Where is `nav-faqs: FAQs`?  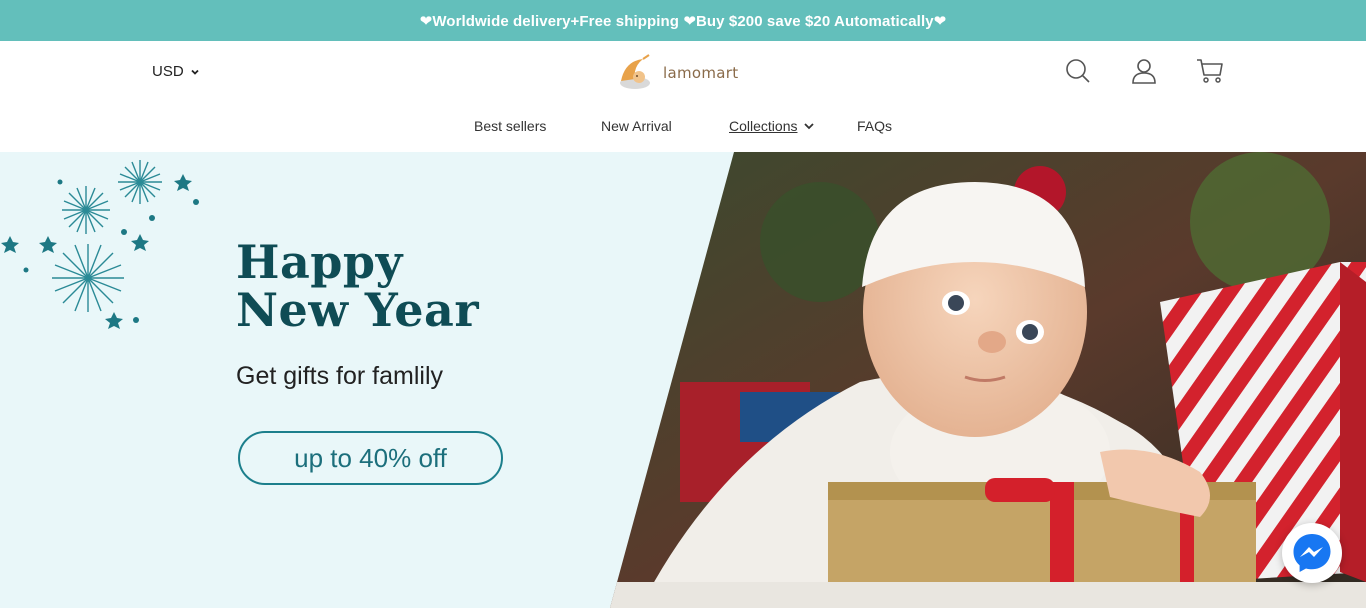 nav-faqs: FAQs is located at coordinates (874, 126).